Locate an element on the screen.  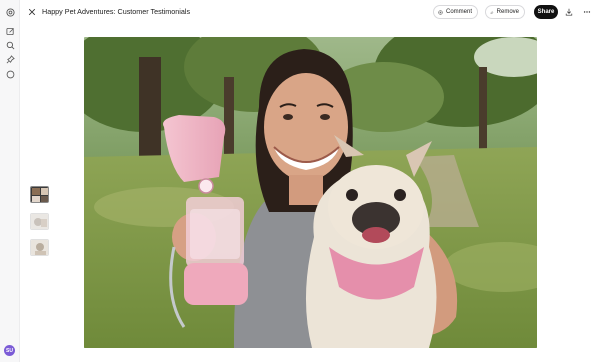
comment-icon is located at coordinates (440, 12).